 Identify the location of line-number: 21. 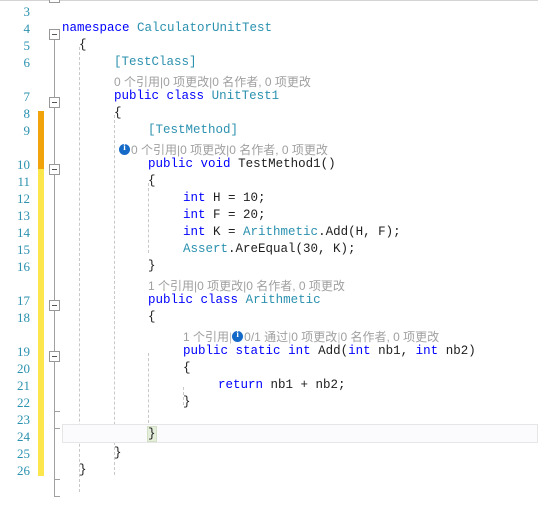
(23, 385).